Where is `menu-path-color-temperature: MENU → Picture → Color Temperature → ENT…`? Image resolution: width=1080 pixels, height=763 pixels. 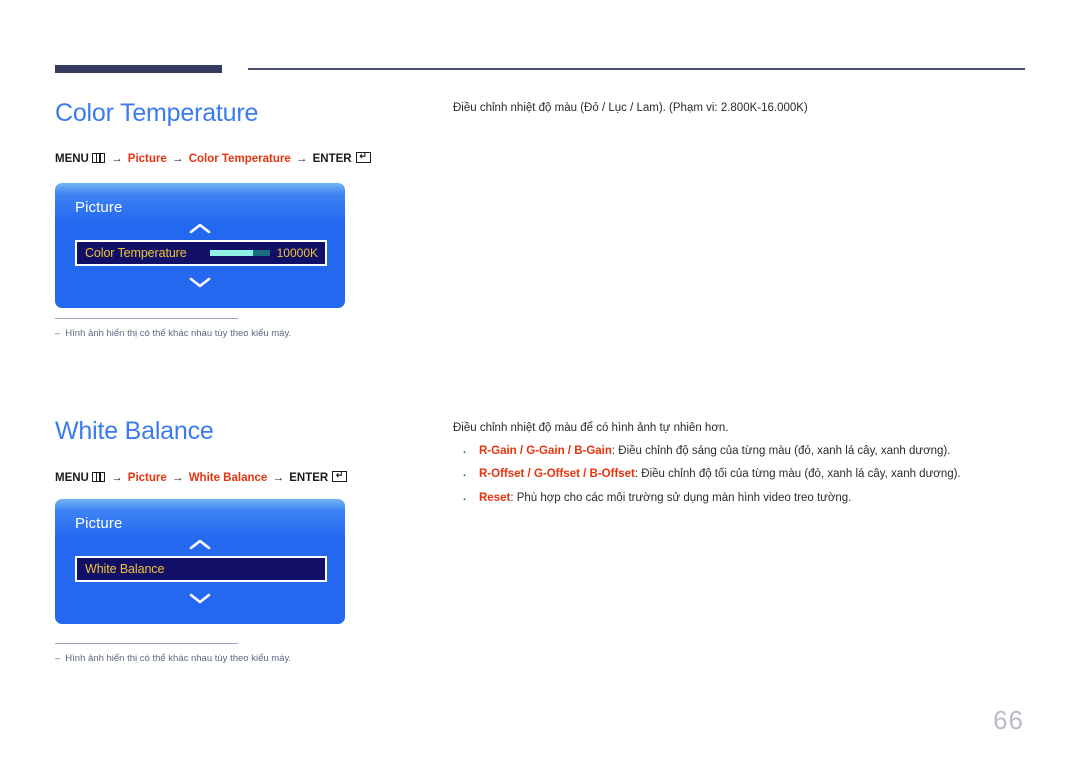 menu-path-color-temperature: MENU → Picture → Color Temperature → ENT… is located at coordinates (250, 159).